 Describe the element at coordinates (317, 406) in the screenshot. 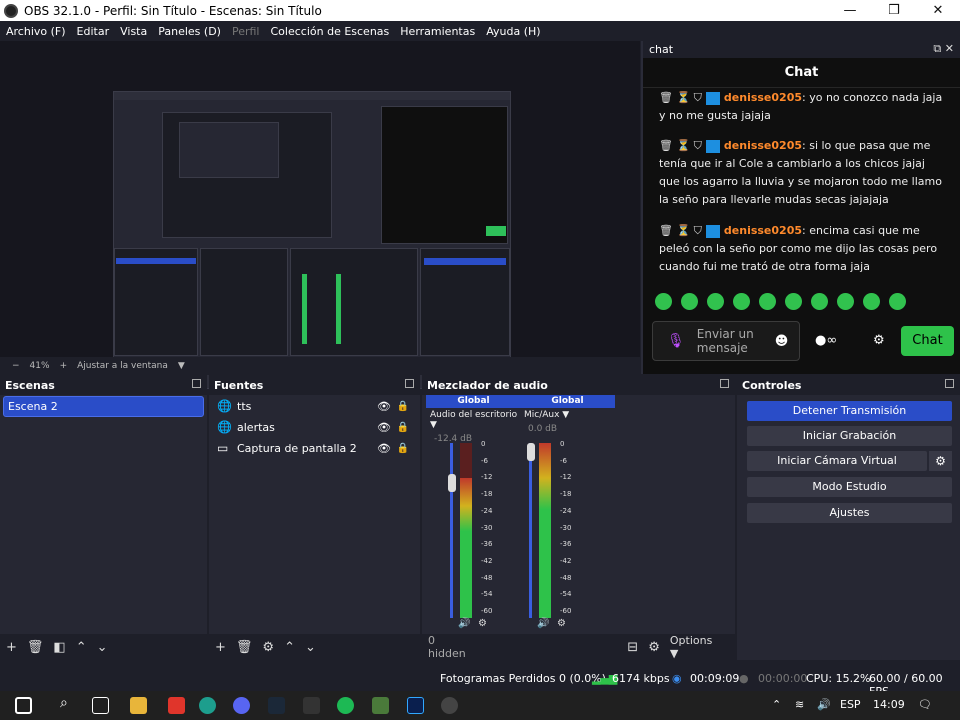

I see `source-item: 🌐 tts 👁 🔒` at that location.